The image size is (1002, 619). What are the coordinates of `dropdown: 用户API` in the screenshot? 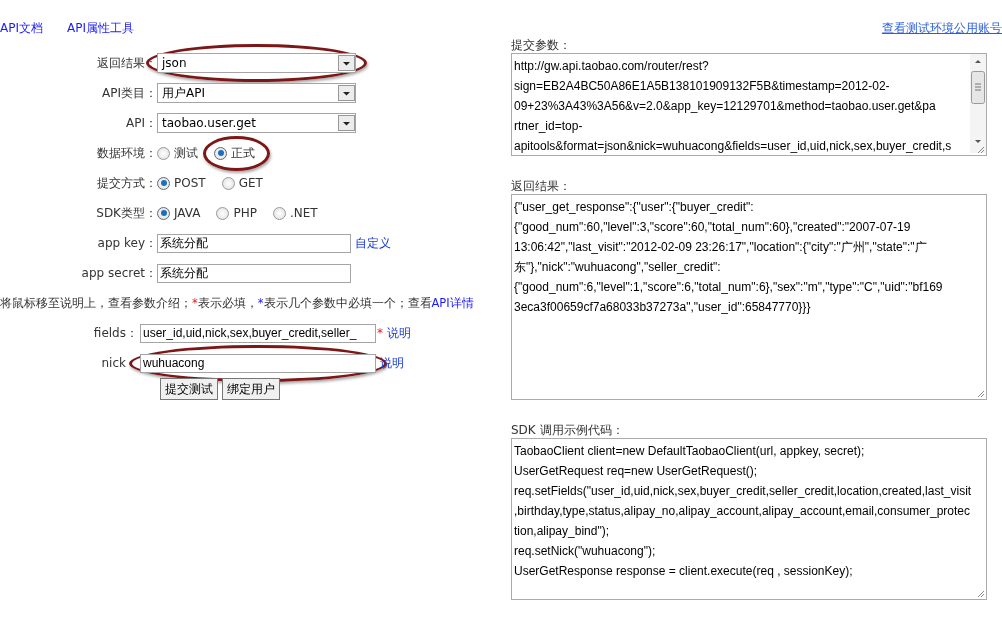 It's located at (256, 93).